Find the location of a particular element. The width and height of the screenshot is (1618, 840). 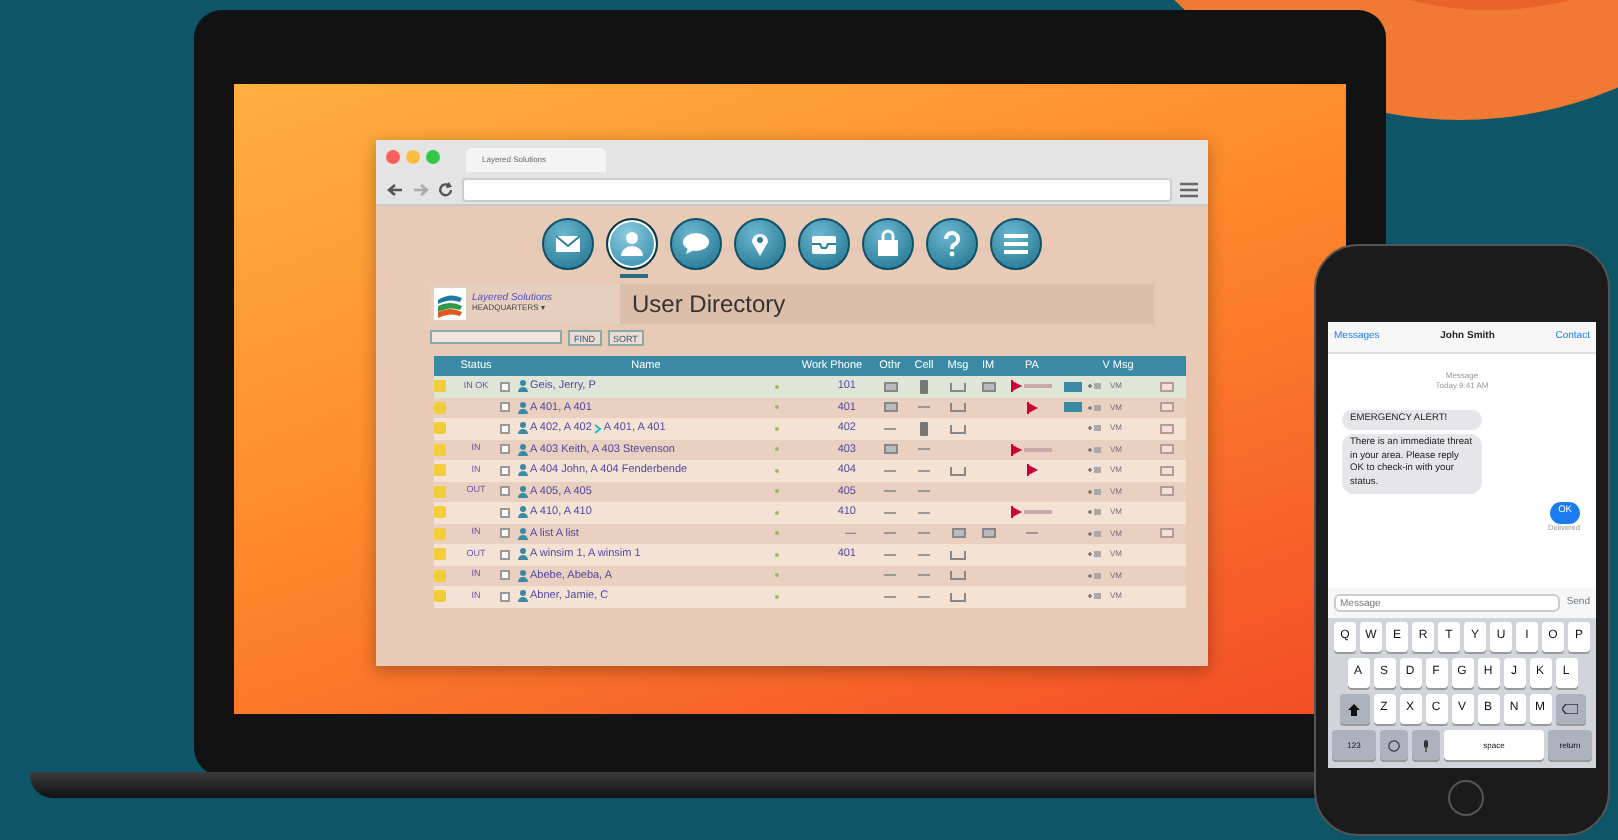

microphone-icon is located at coordinates (1426, 745).